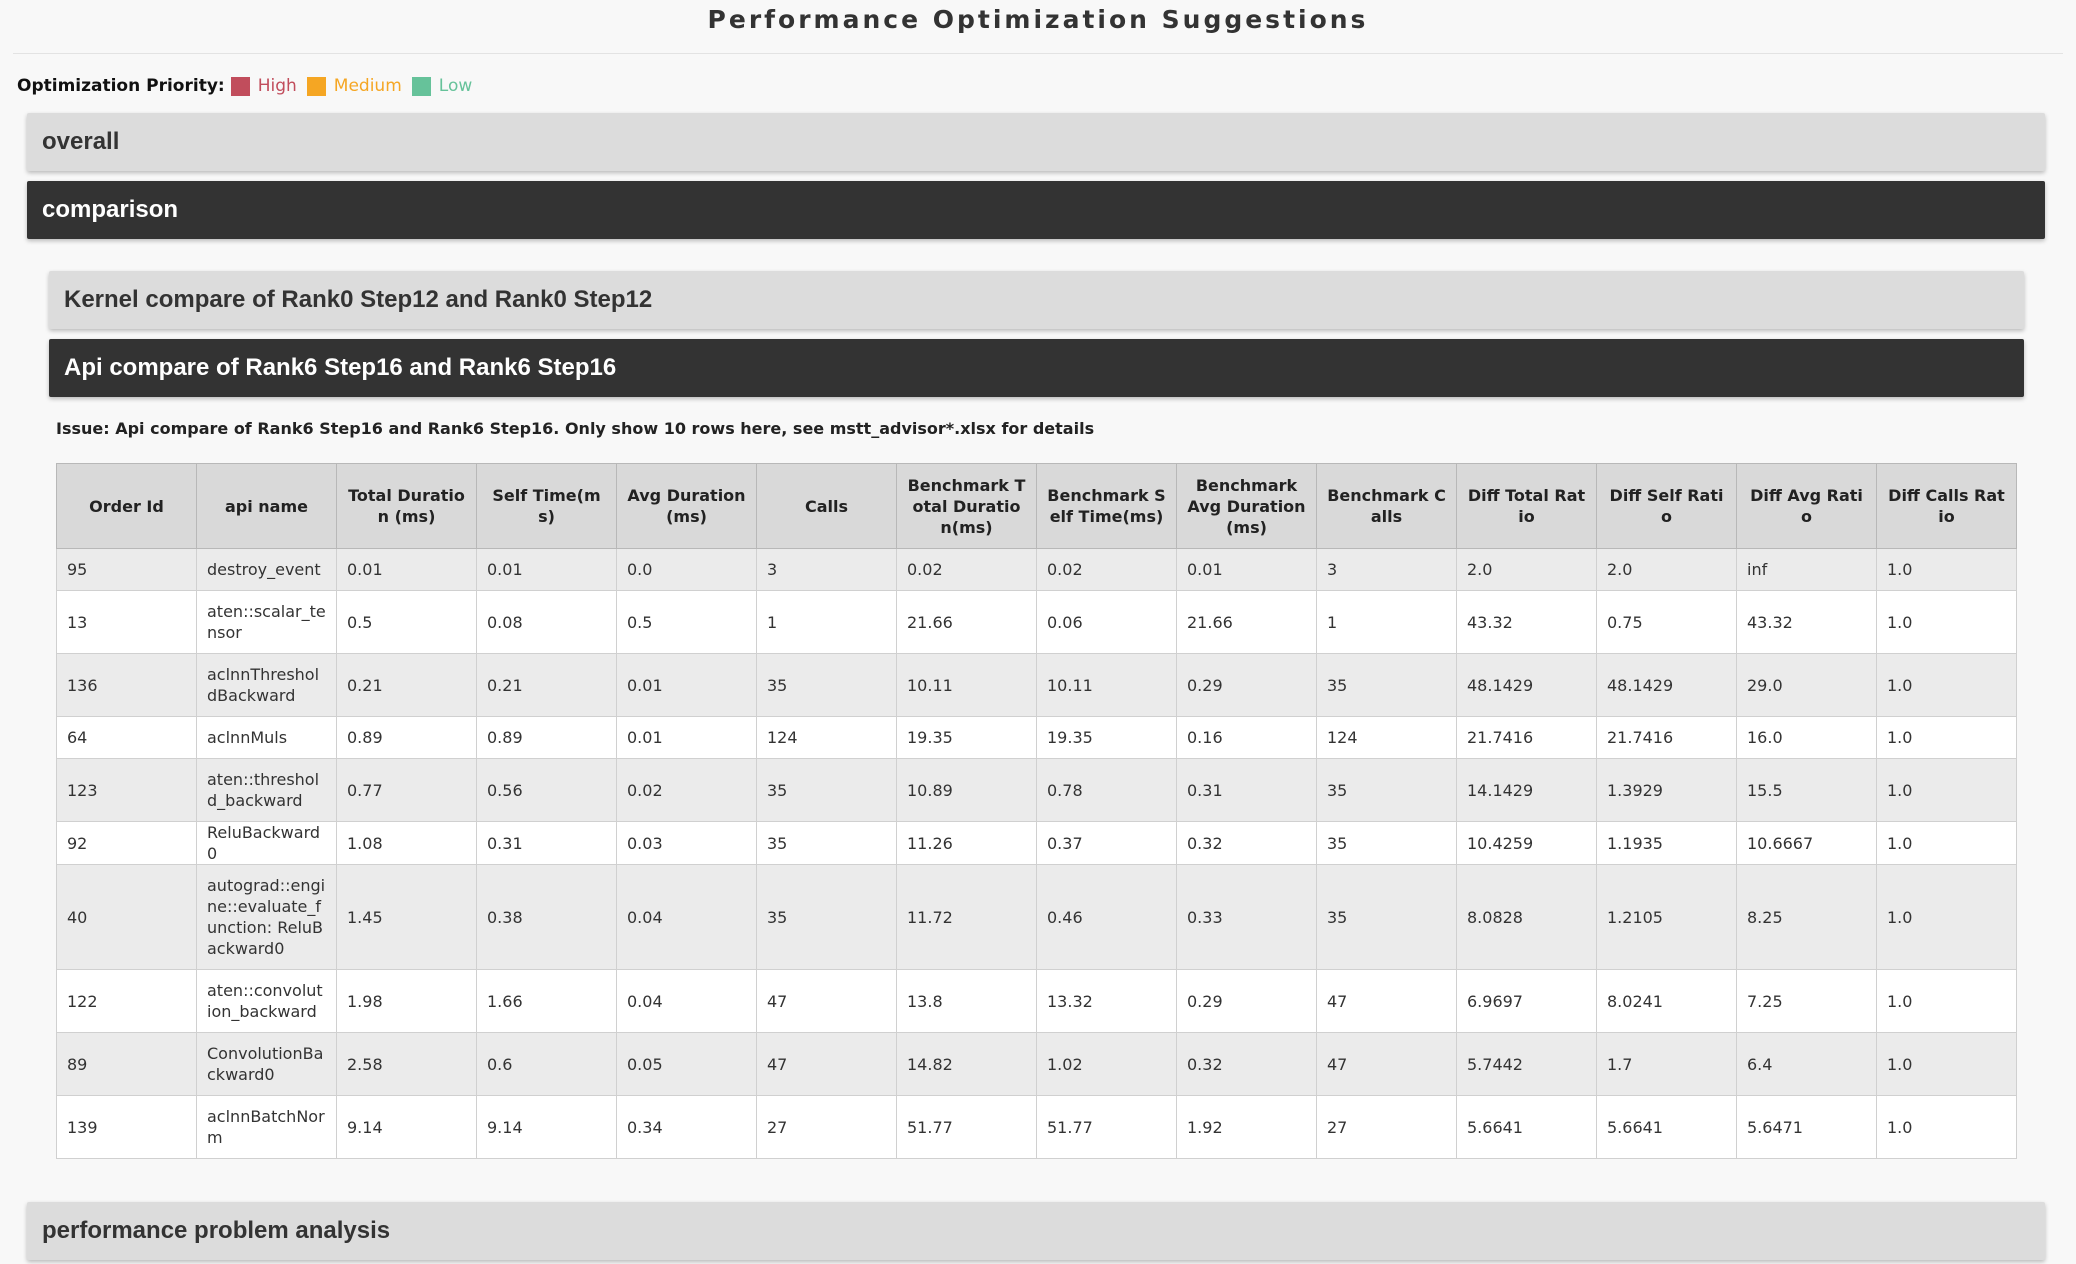 Image resolution: width=2076 pixels, height=1264 pixels. I want to click on column-header: Benchmark Total Duration(ms), so click(966, 506).